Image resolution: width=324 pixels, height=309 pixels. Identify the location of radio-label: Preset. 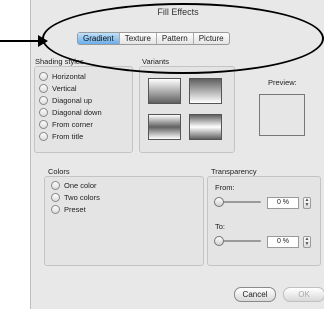
(75, 209).